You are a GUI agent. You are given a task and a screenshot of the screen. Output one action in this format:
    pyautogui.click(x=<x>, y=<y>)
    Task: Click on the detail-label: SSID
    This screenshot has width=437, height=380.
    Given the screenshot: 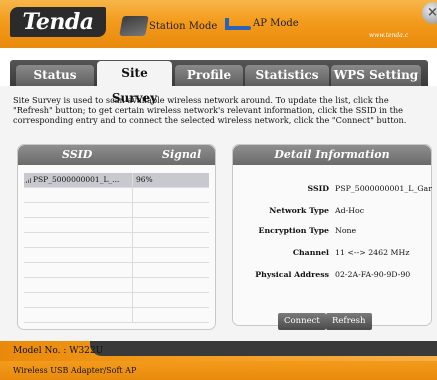 What is the action you would take?
    pyautogui.click(x=318, y=188)
    